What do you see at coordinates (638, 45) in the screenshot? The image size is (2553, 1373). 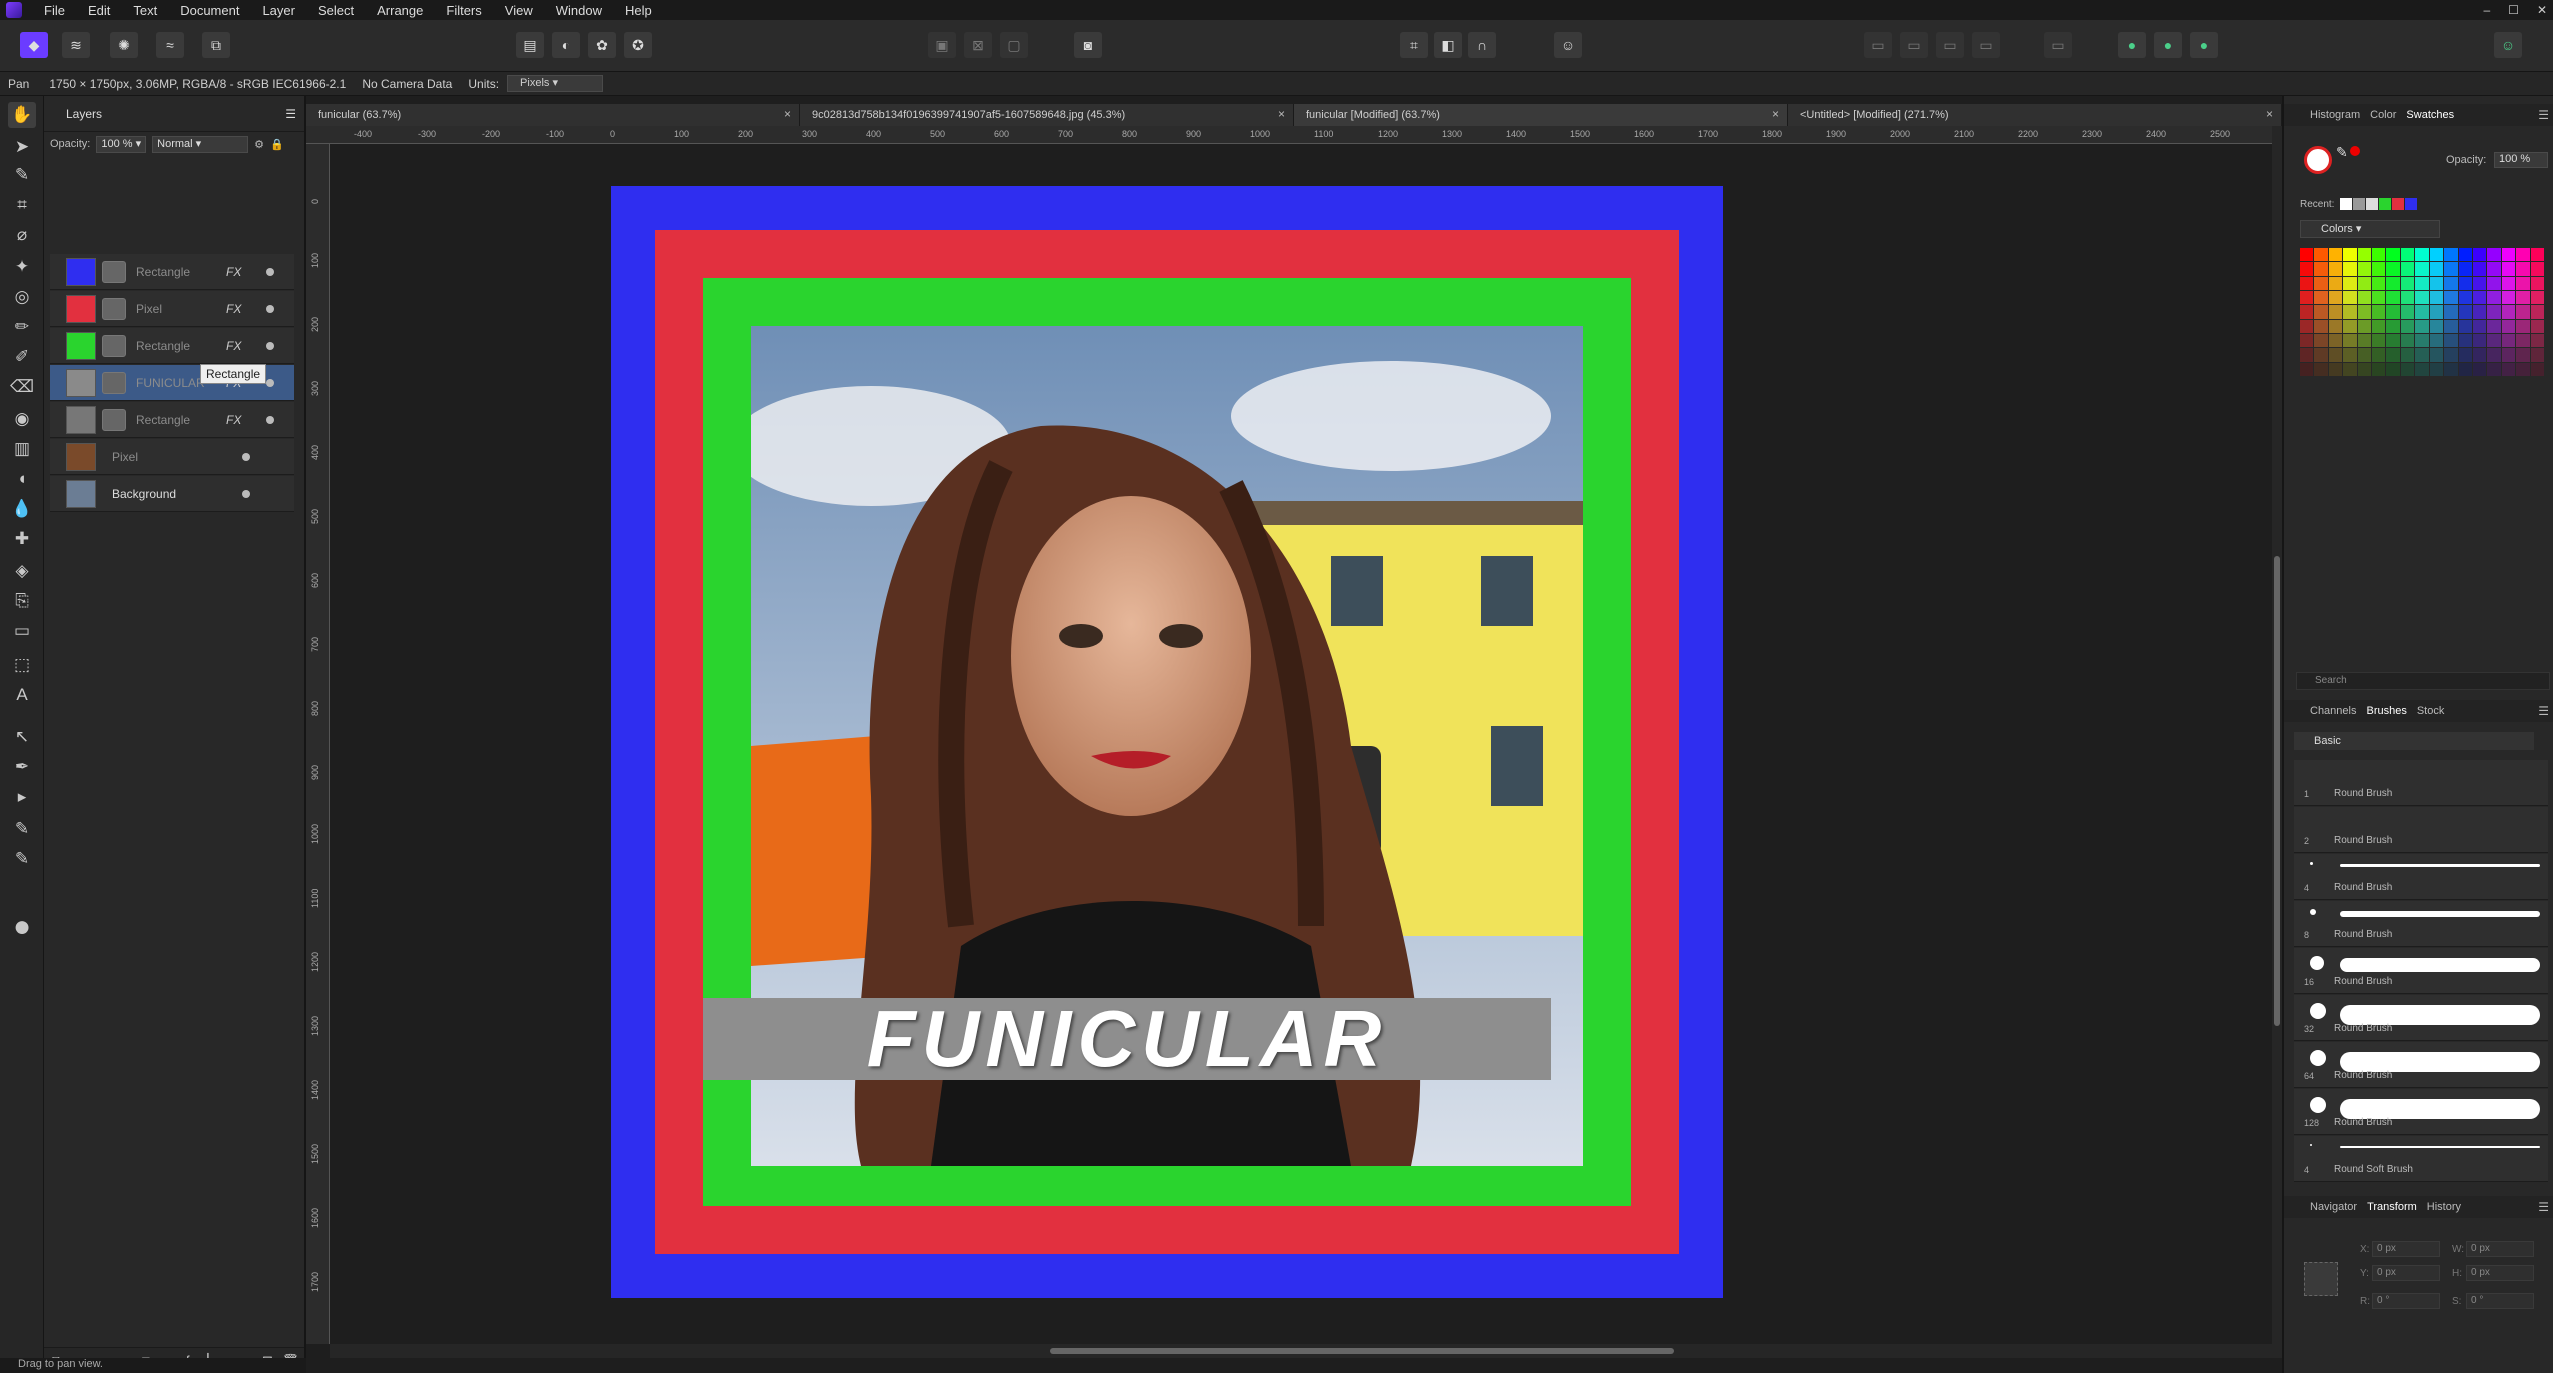 I see `auto-white-balance-icon: ✪` at bounding box center [638, 45].